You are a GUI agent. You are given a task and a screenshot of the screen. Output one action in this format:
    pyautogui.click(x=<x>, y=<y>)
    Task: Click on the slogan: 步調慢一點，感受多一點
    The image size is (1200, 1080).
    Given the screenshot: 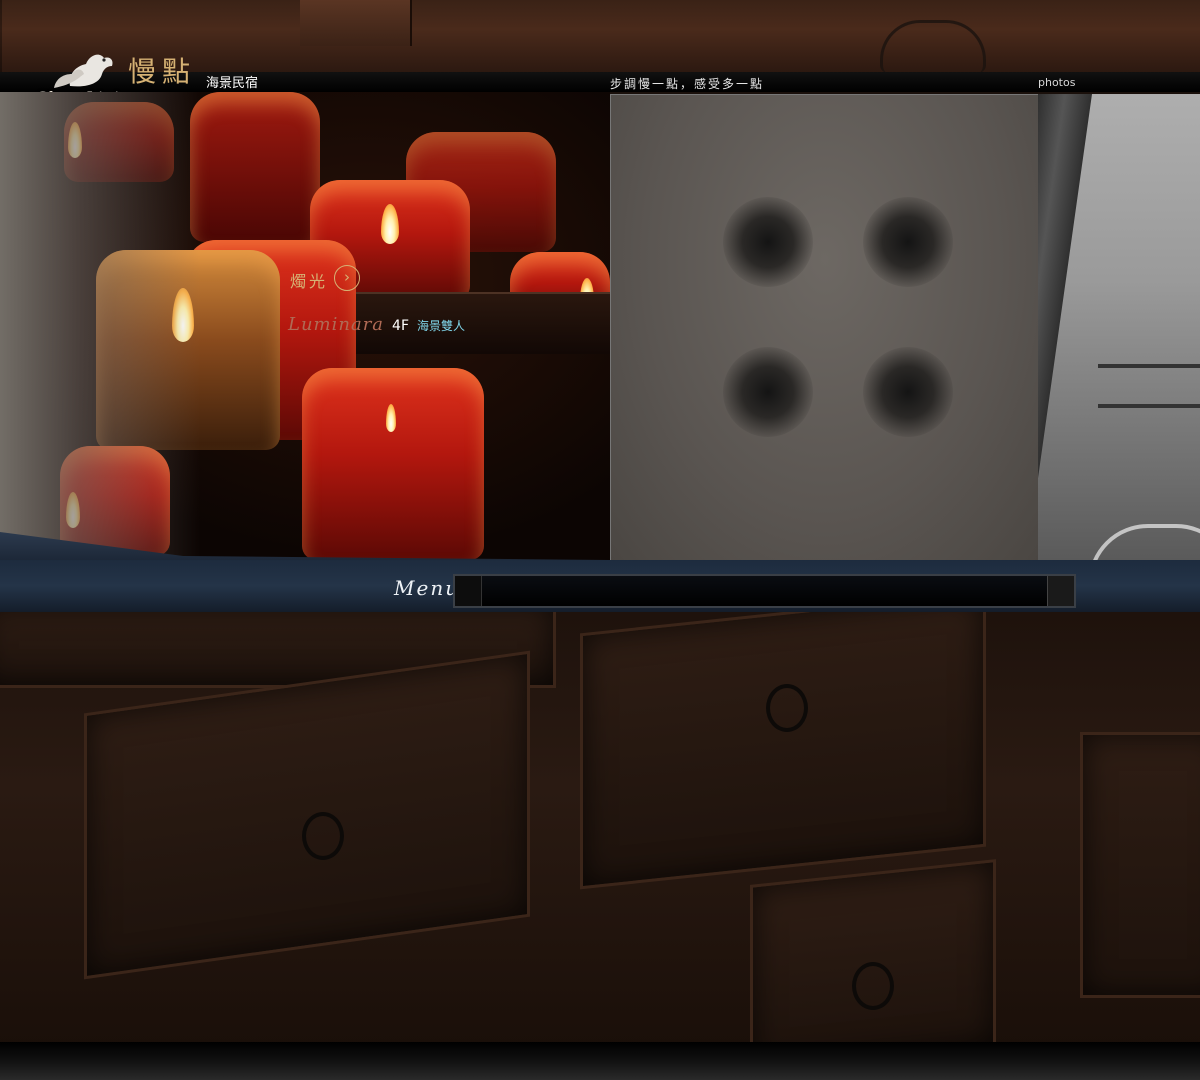 What is the action you would take?
    pyautogui.click(x=687, y=84)
    